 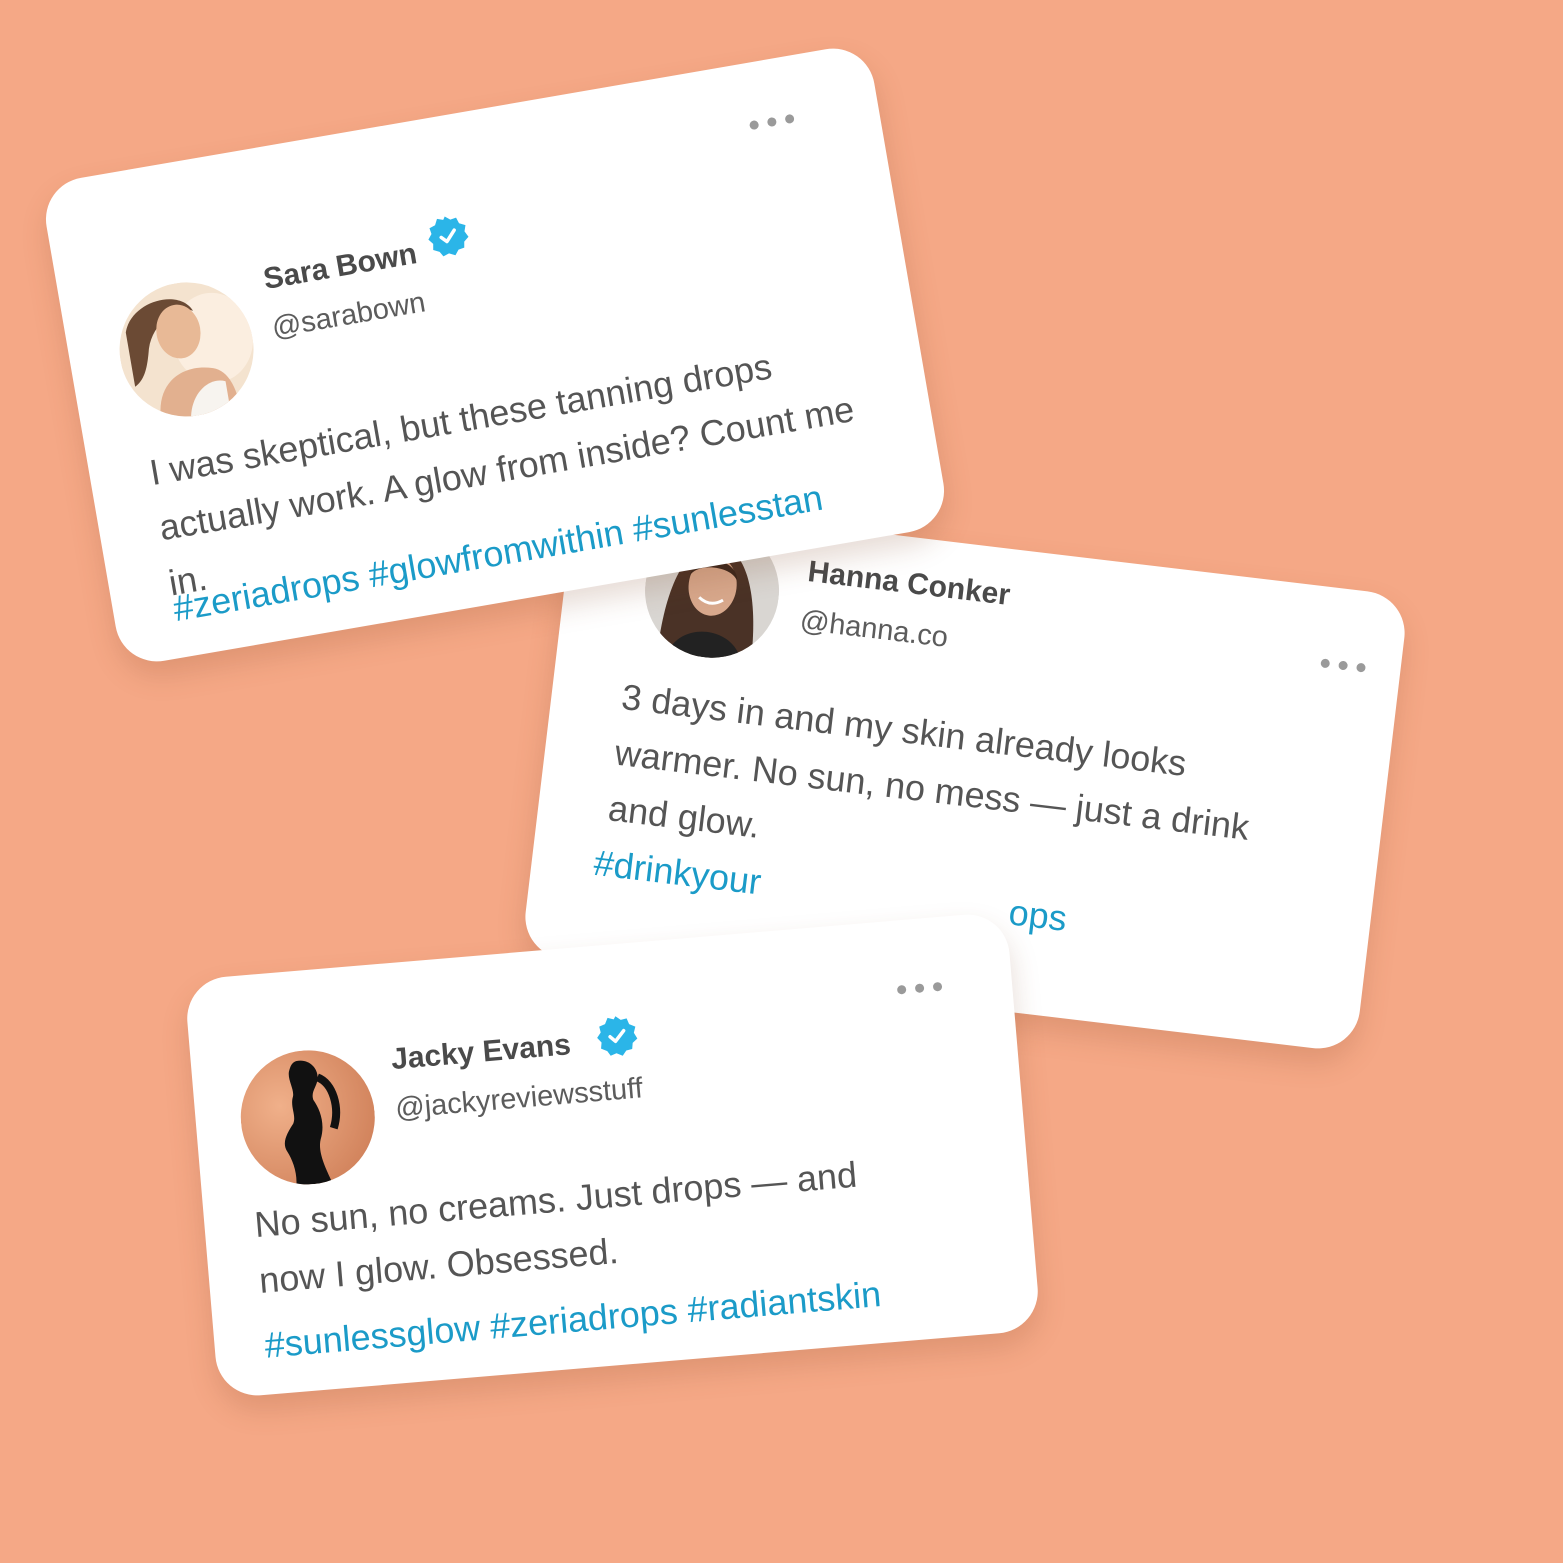 What do you see at coordinates (1038, 915) in the screenshot?
I see `post-hashtags-end: ops` at bounding box center [1038, 915].